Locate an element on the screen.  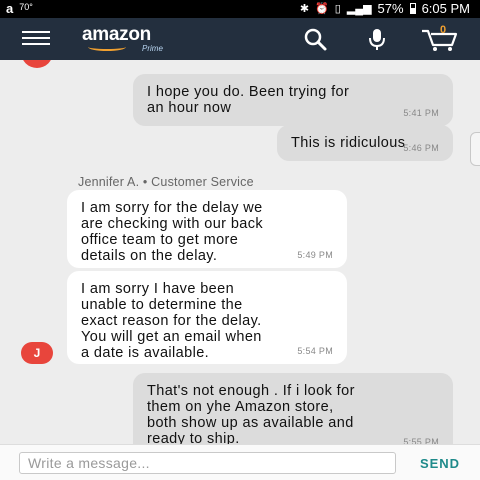
logo-prime-text: Prime is located at coordinates (152, 48).